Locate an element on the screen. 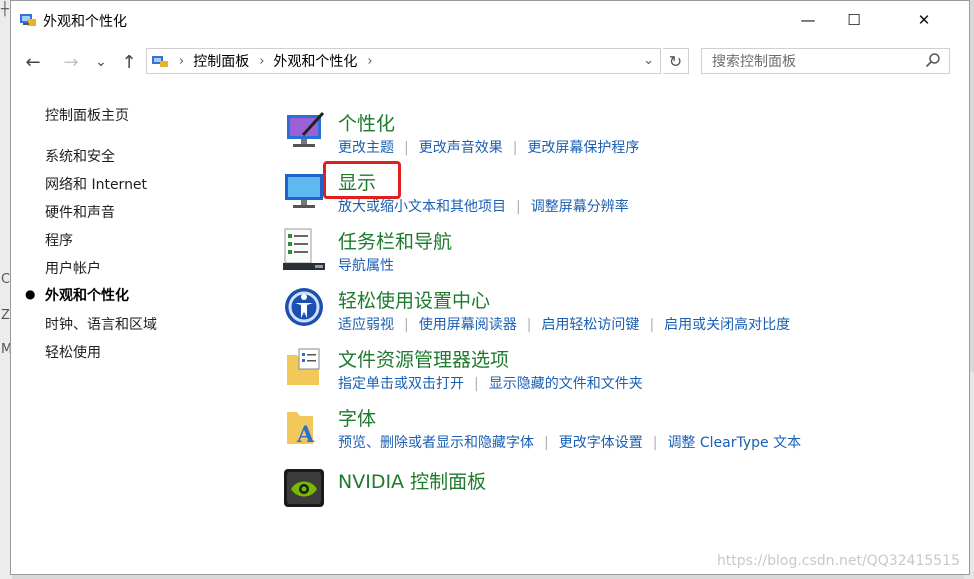 The height and width of the screenshot is (579, 974). fonts-icon: A is located at coordinates (301, 430).